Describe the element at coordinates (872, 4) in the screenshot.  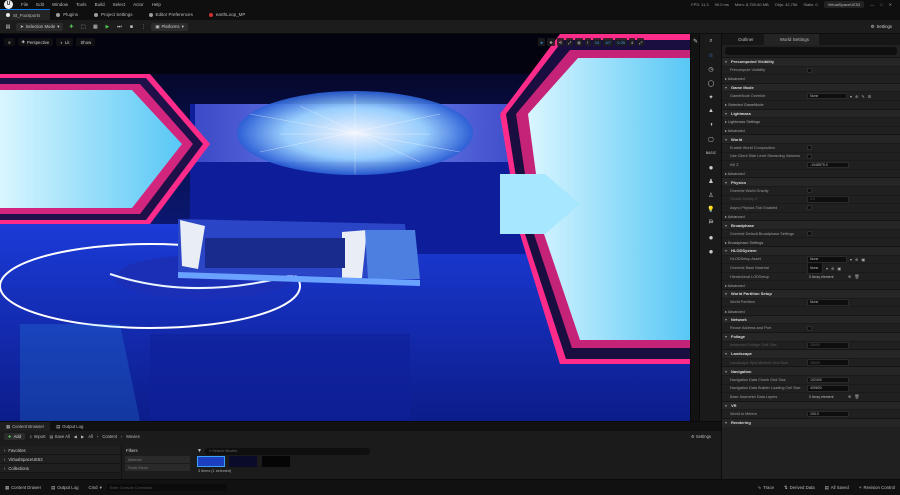
I see `minimize-icon: —` at that location.